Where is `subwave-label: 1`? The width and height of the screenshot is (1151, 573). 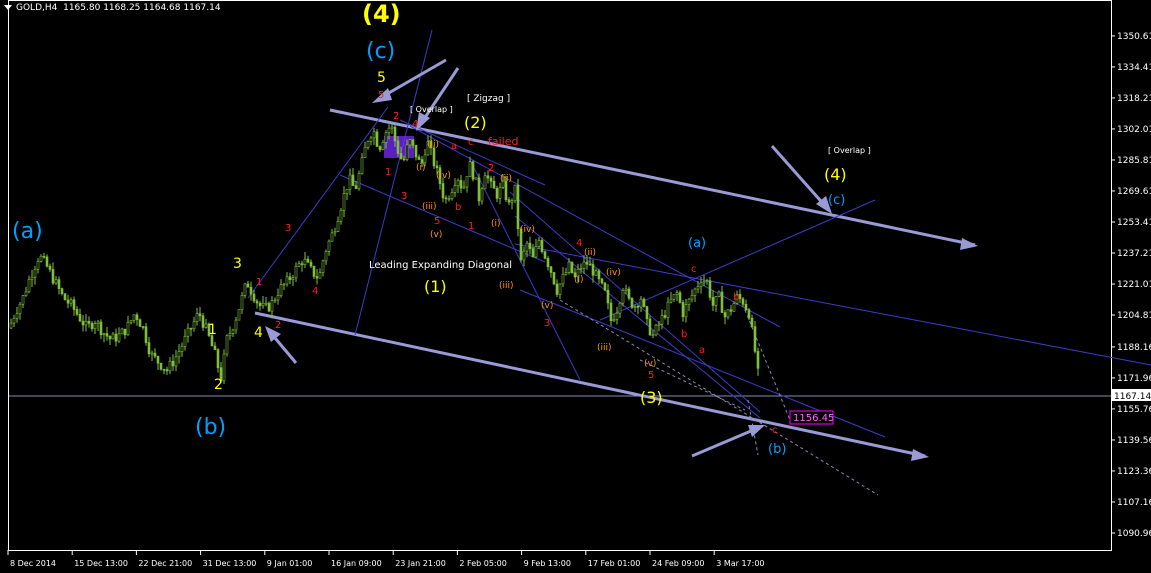 subwave-label: 1 is located at coordinates (388, 172).